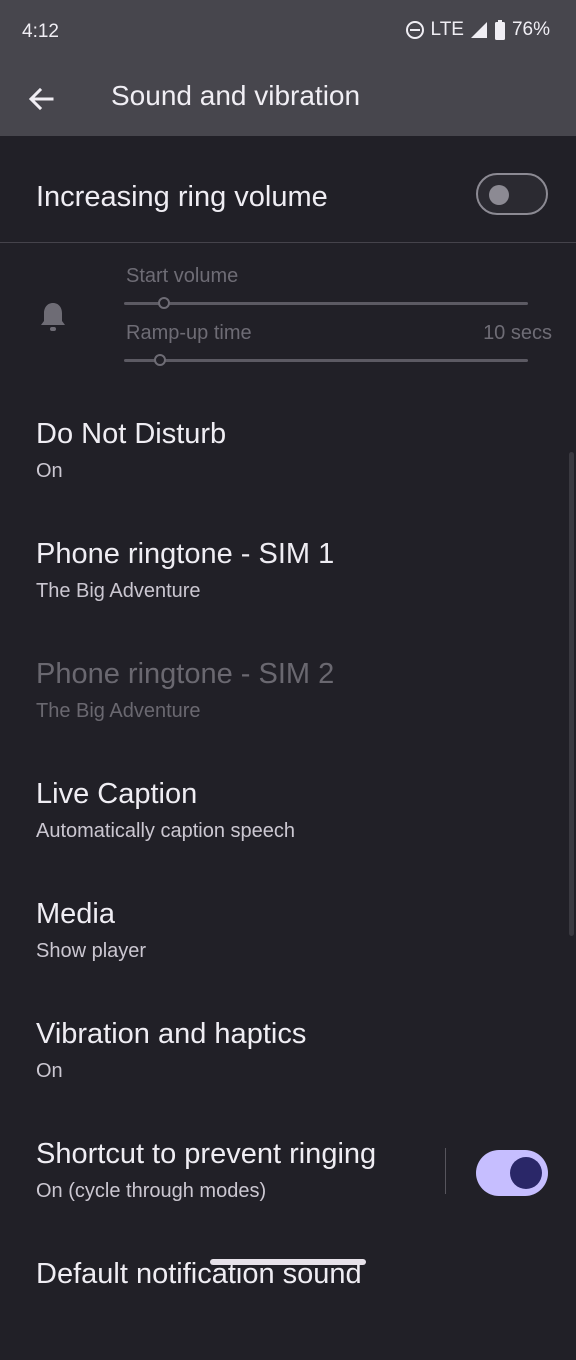  I want to click on phone-ringtone-sim1-item: Phone ringtone - SIM 1 The Big Adventure, so click(288, 580).